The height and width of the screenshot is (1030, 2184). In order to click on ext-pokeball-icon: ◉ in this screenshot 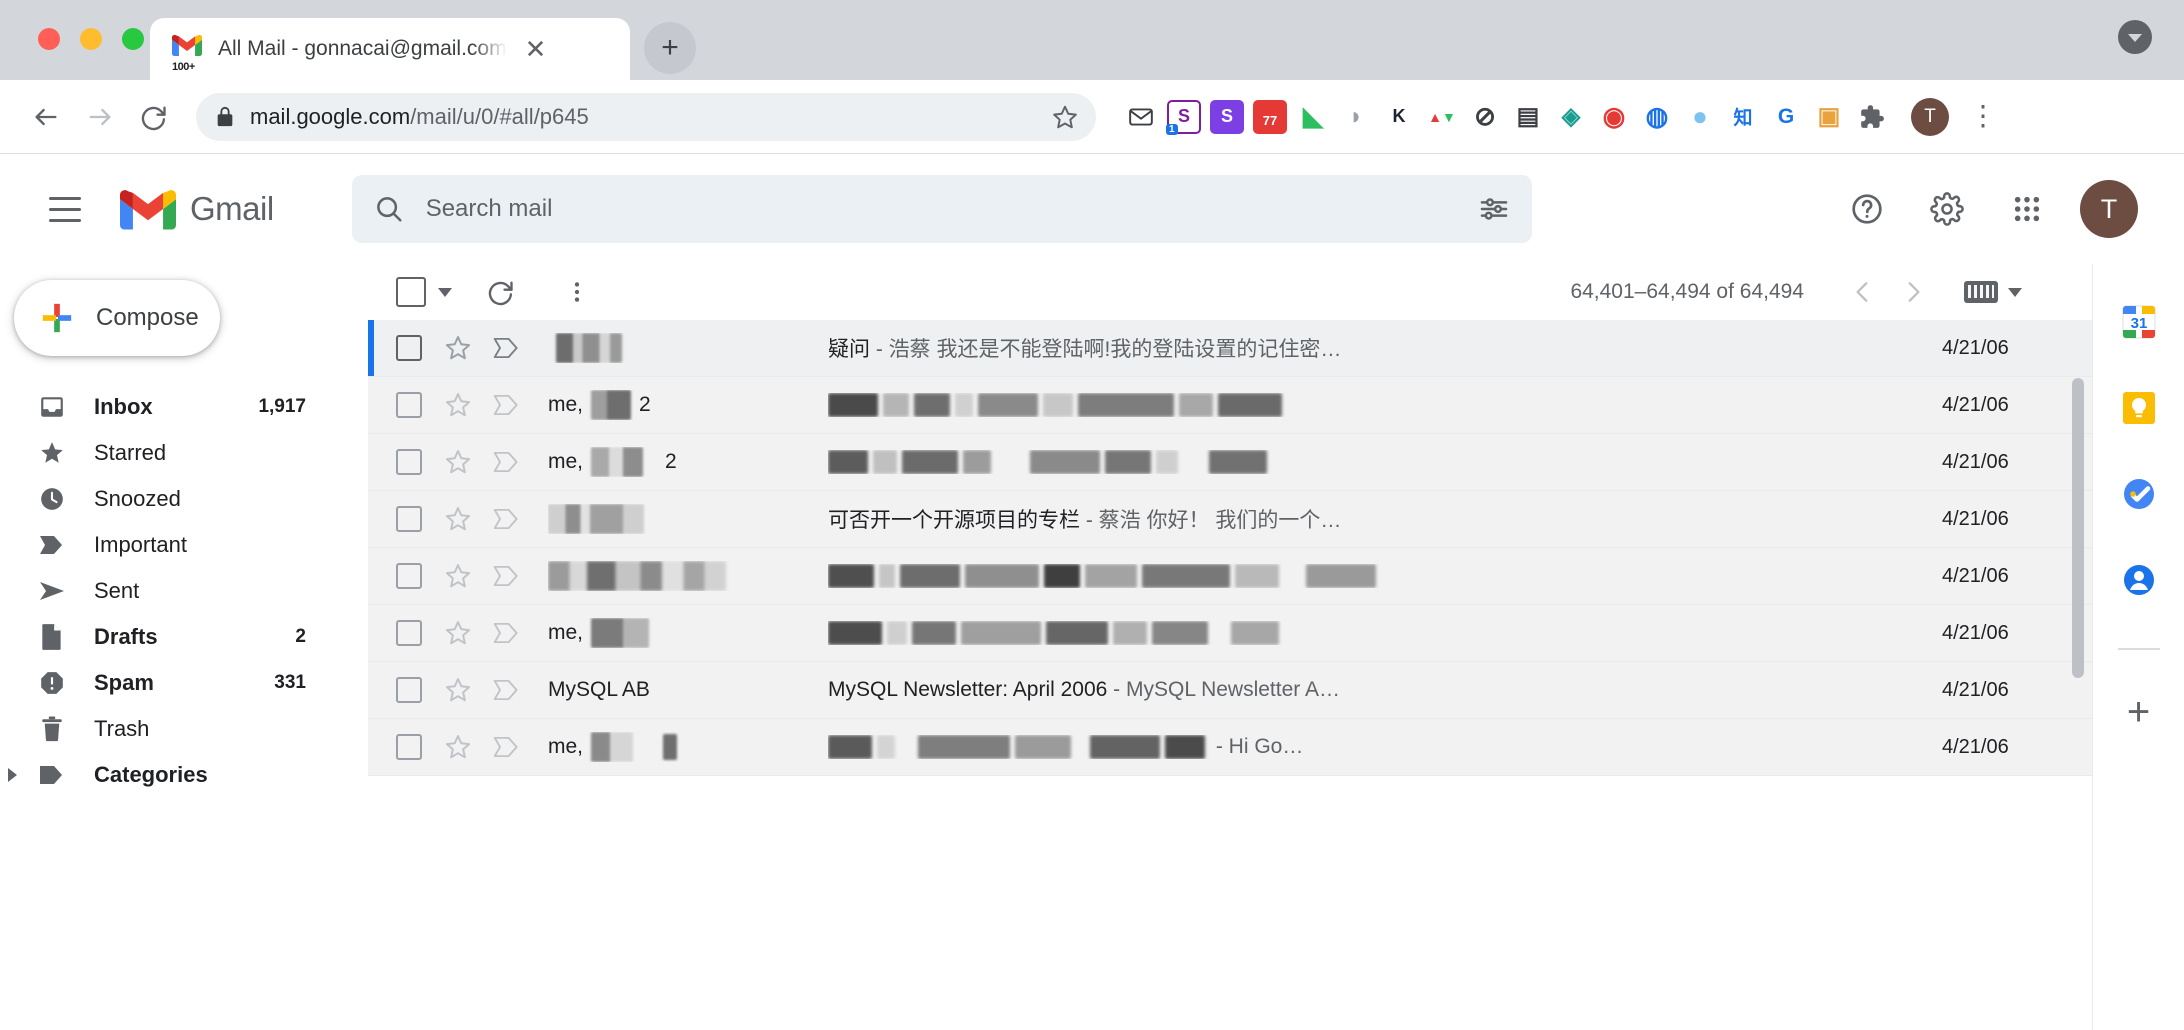, I will do `click(1614, 117)`.